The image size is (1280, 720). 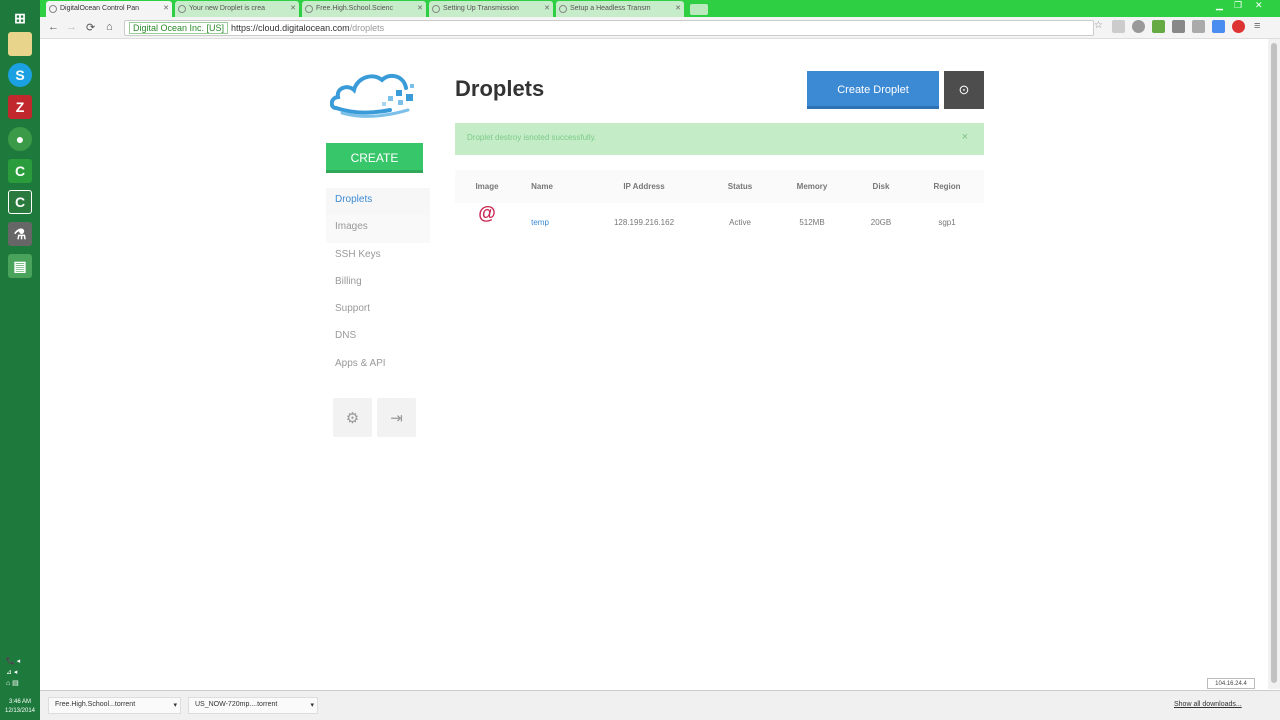 I want to click on sidebar-item-support: Support, so click(x=378, y=310).